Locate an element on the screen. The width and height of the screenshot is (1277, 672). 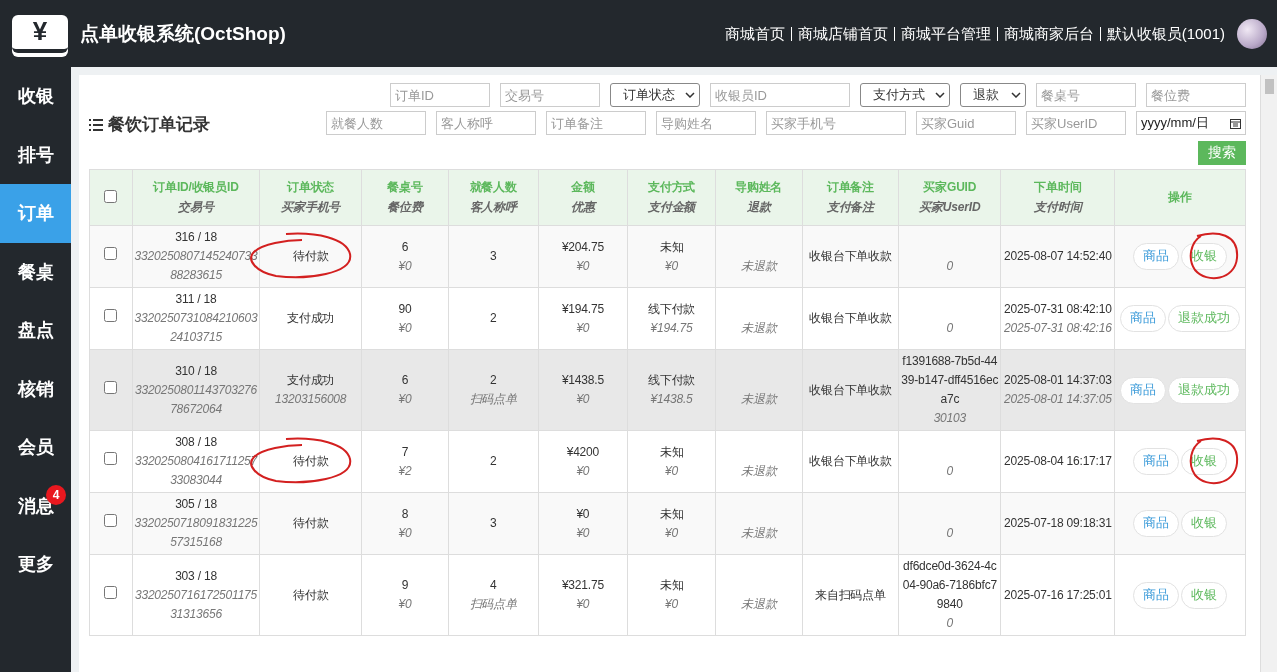
cell-text: df6dce0d-3624-4c04-90a6-7186bfc79840 is located at coordinates (949, 585).